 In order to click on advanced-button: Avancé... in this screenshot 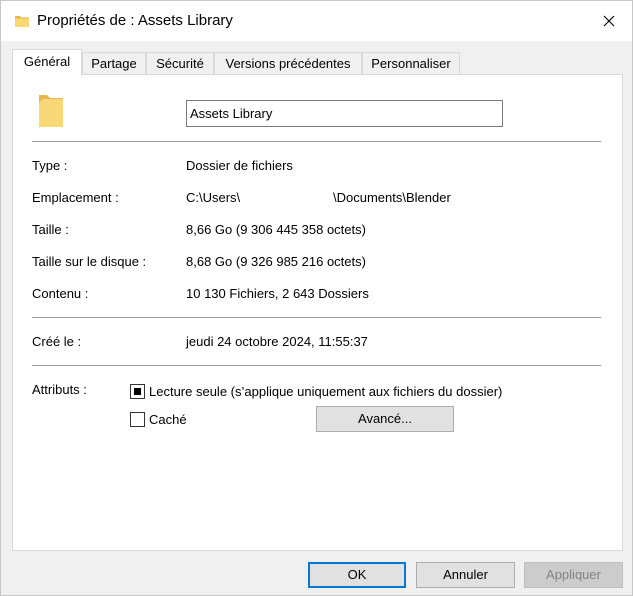, I will do `click(385, 419)`.